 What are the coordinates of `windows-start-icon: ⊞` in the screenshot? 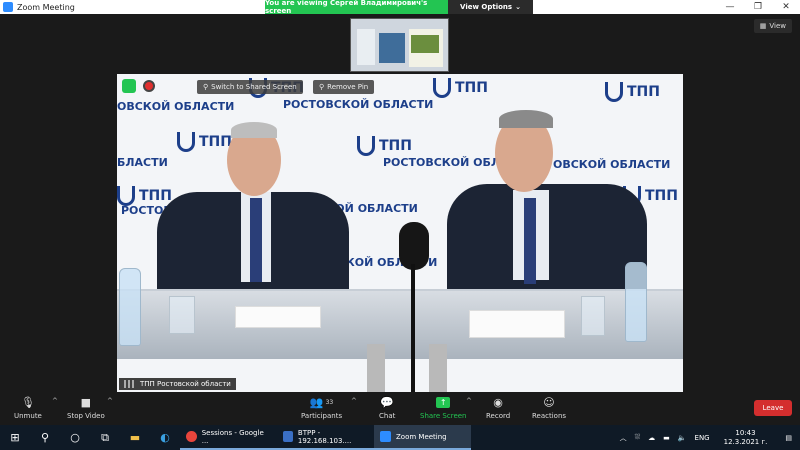 It's located at (15, 437).